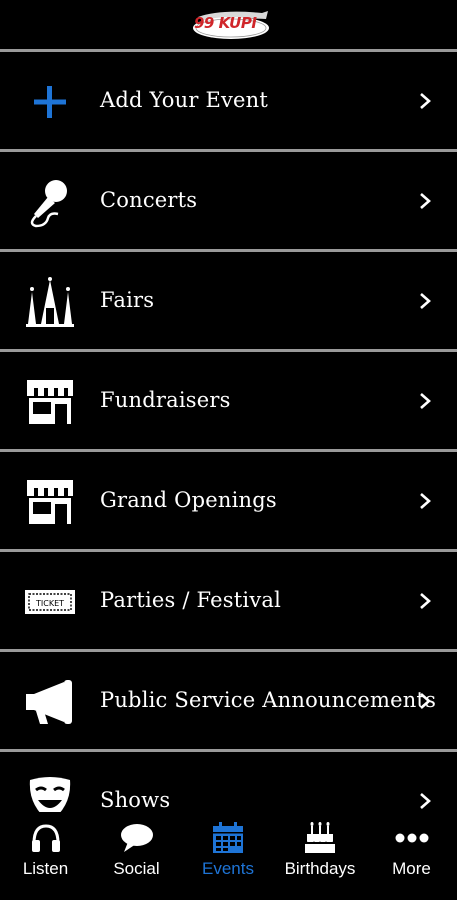  What do you see at coordinates (149, 200) in the screenshot?
I see `list-item-label: Concerts` at bounding box center [149, 200].